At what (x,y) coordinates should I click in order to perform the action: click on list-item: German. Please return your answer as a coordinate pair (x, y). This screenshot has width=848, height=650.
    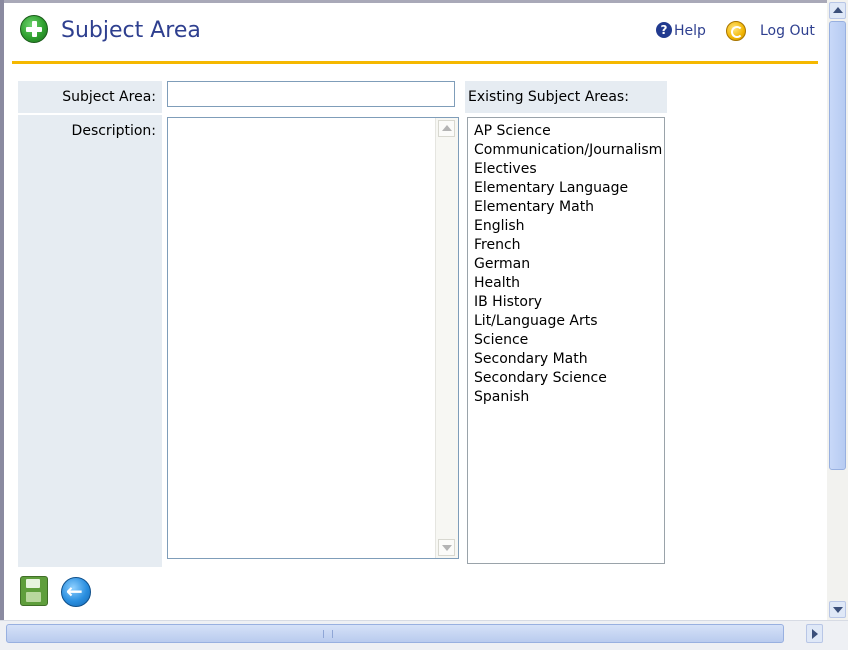
    Looking at the image, I should click on (569, 264).